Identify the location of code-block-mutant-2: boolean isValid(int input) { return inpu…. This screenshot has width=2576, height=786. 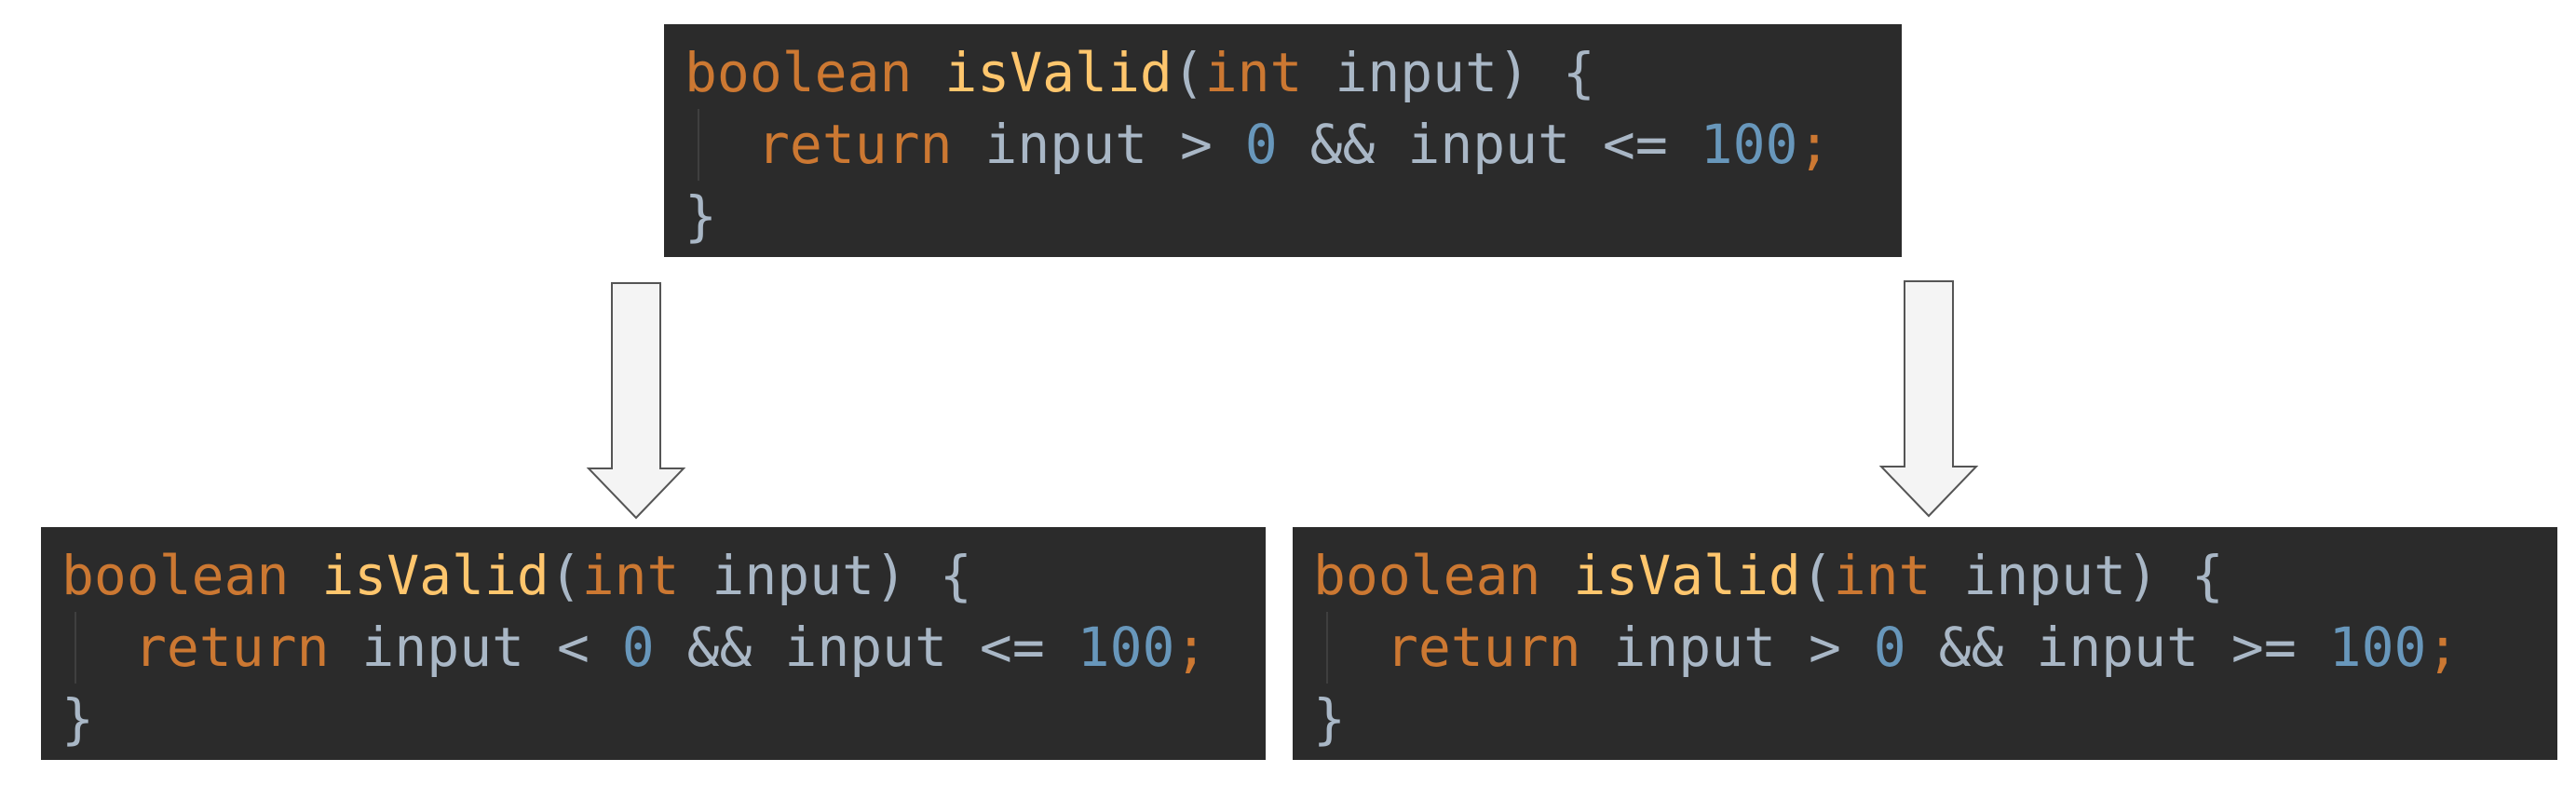
(1925, 643).